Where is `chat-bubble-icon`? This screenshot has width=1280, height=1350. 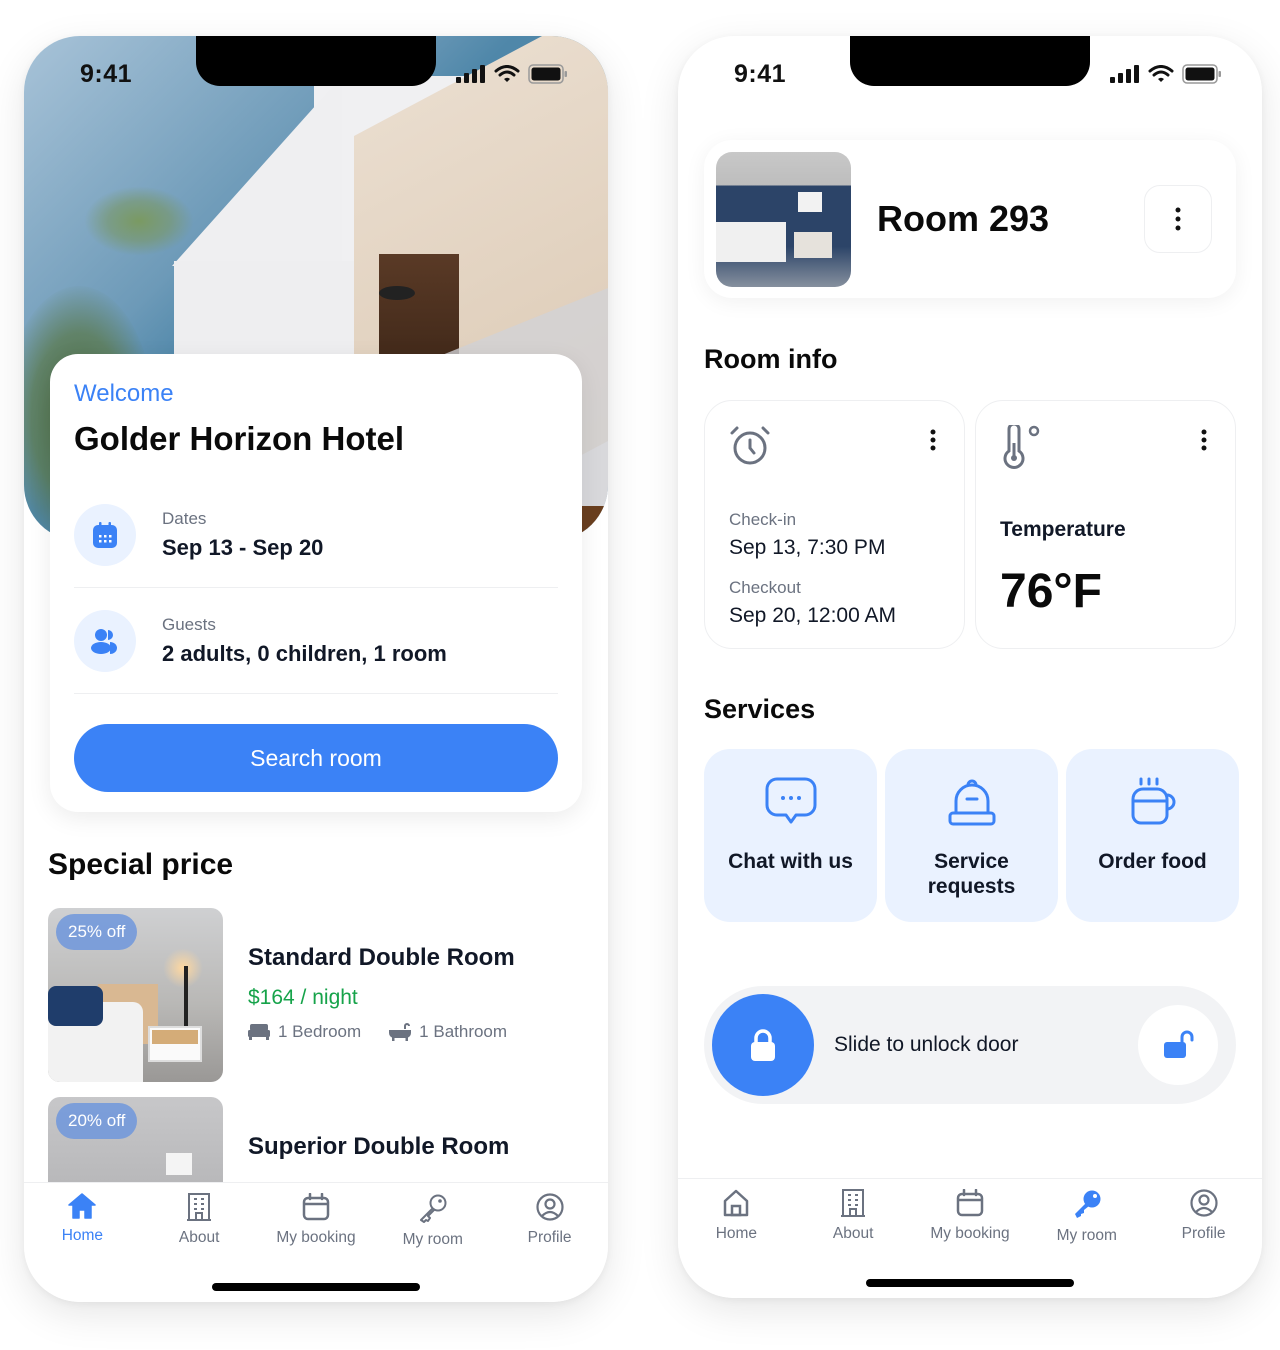
chat-bubble-icon is located at coordinates (790, 800).